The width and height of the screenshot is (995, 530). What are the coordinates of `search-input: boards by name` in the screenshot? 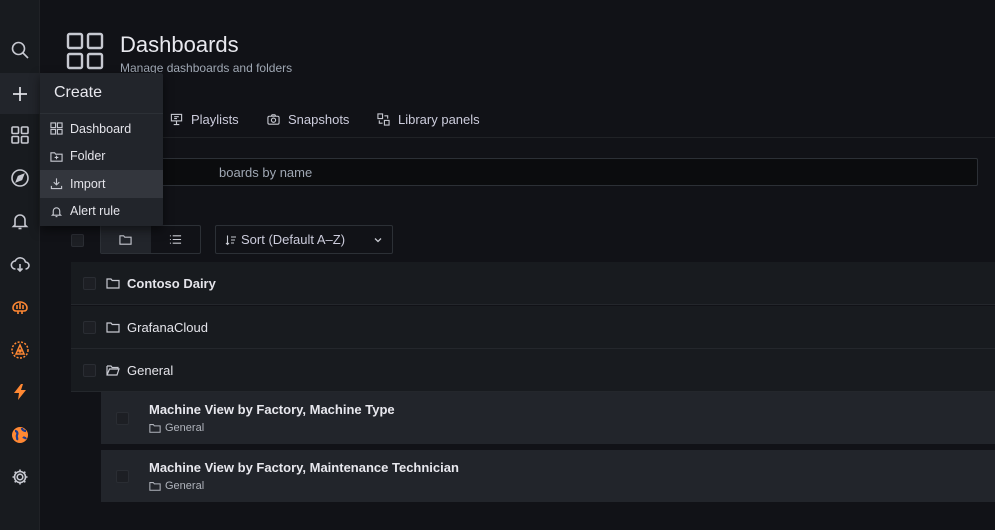 It's located at (549, 172).